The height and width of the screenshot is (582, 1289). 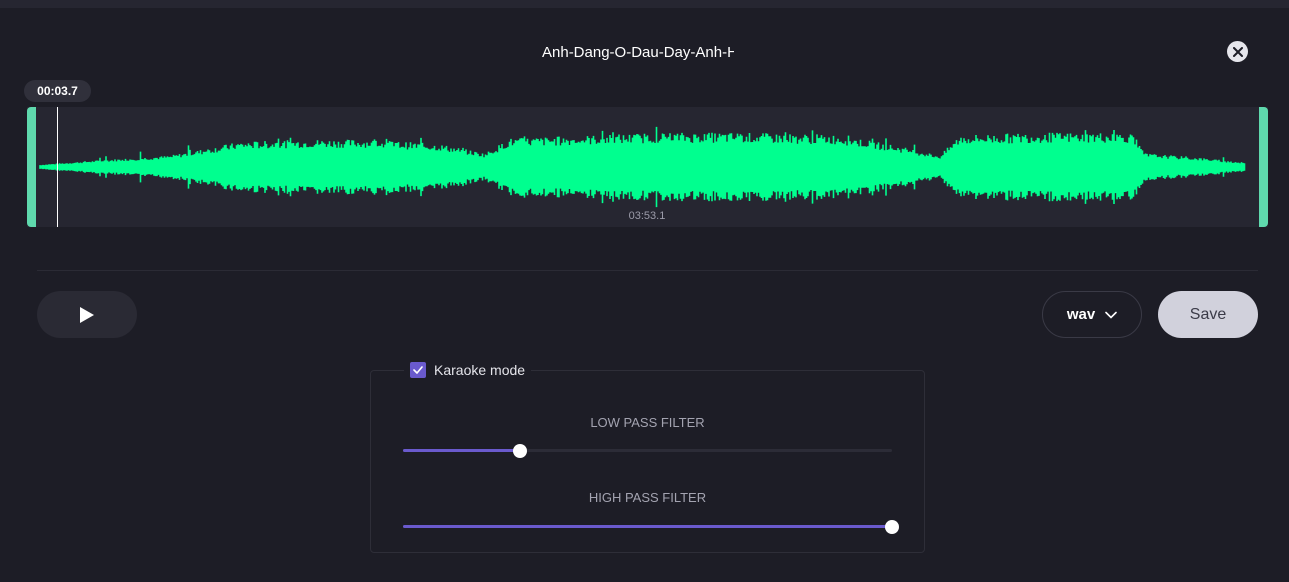 I want to click on waveform, so click(x=642, y=167).